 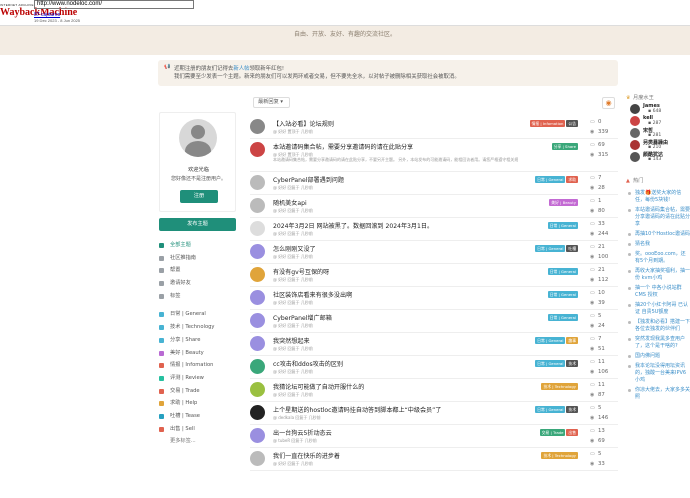 I want to click on topic-title: 随机美女api, so click(x=290, y=202).